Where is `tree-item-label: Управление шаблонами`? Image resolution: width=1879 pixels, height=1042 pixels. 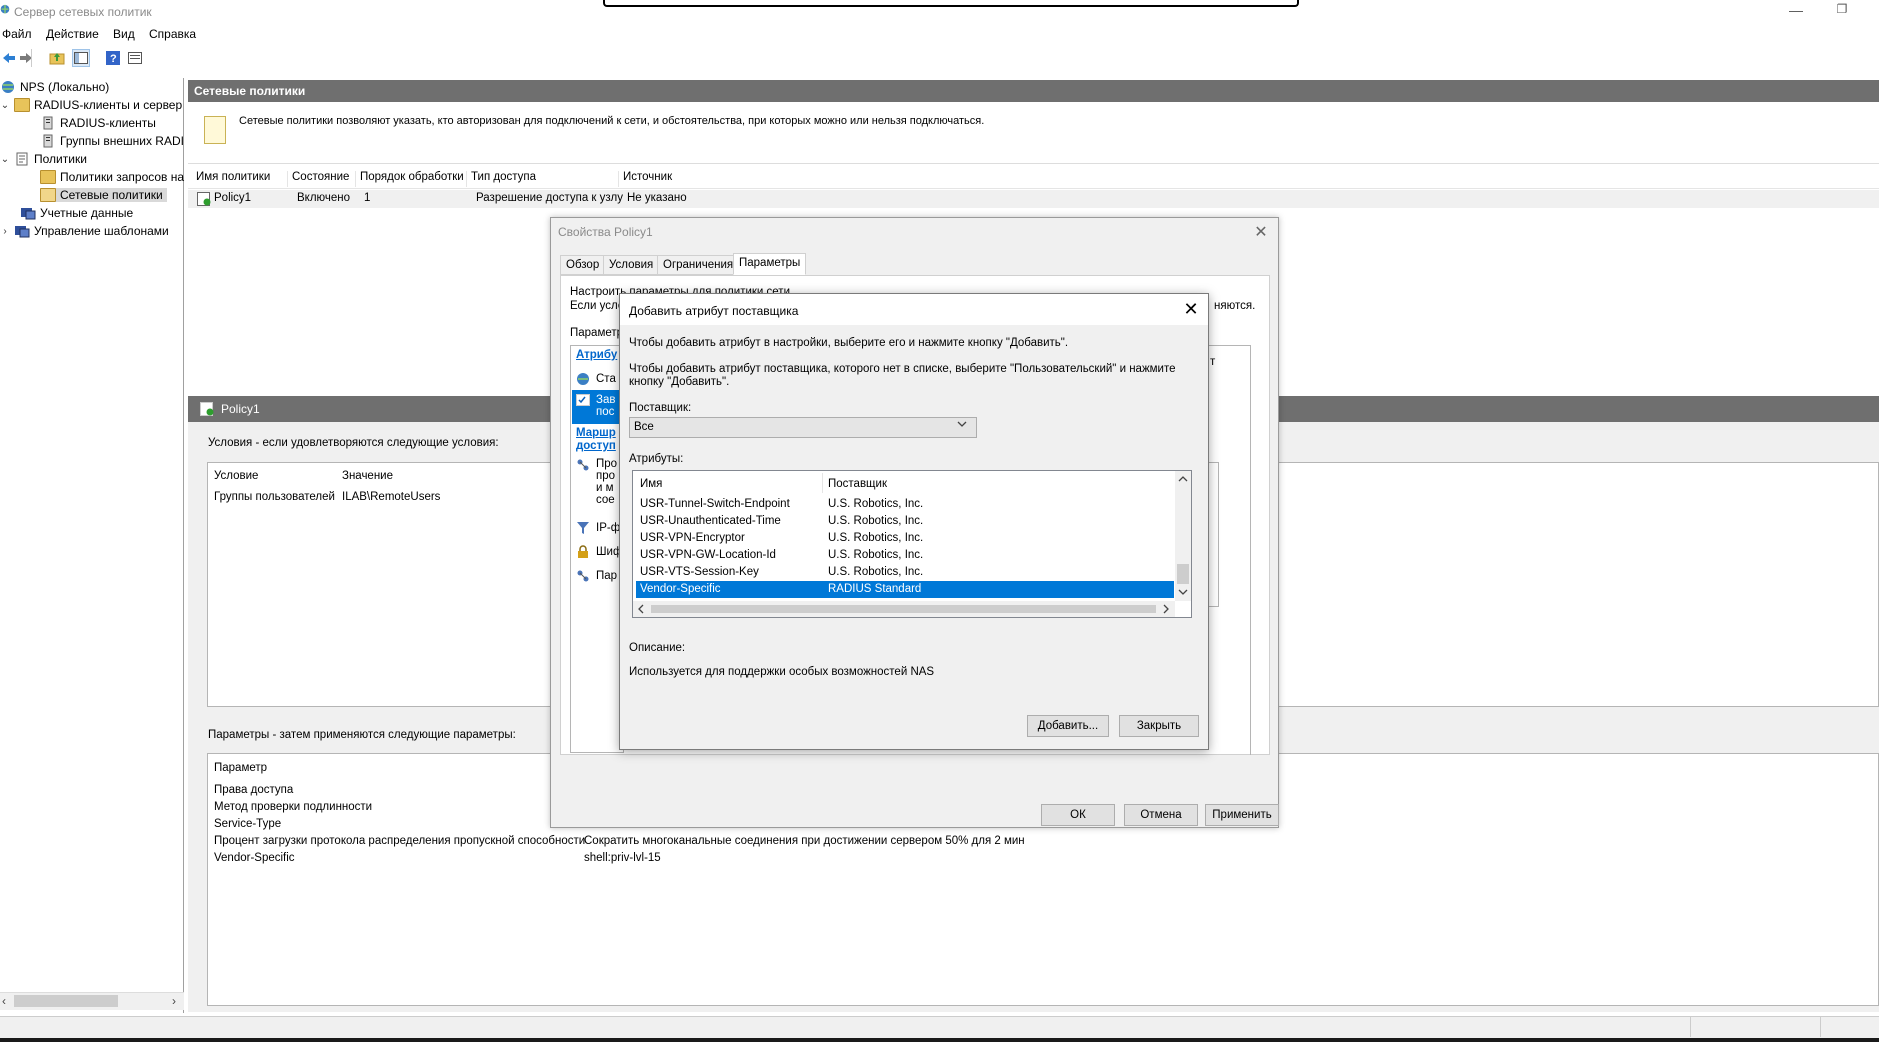 tree-item-label: Управление шаблонами is located at coordinates (101, 231).